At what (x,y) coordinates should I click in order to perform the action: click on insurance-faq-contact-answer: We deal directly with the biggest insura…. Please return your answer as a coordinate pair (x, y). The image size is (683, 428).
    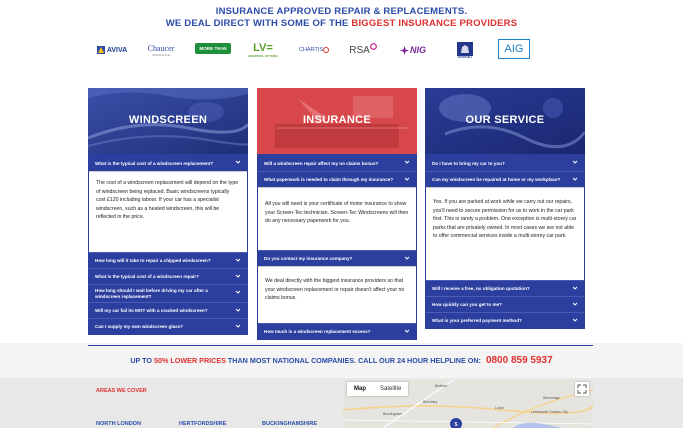
    Looking at the image, I should click on (337, 294).